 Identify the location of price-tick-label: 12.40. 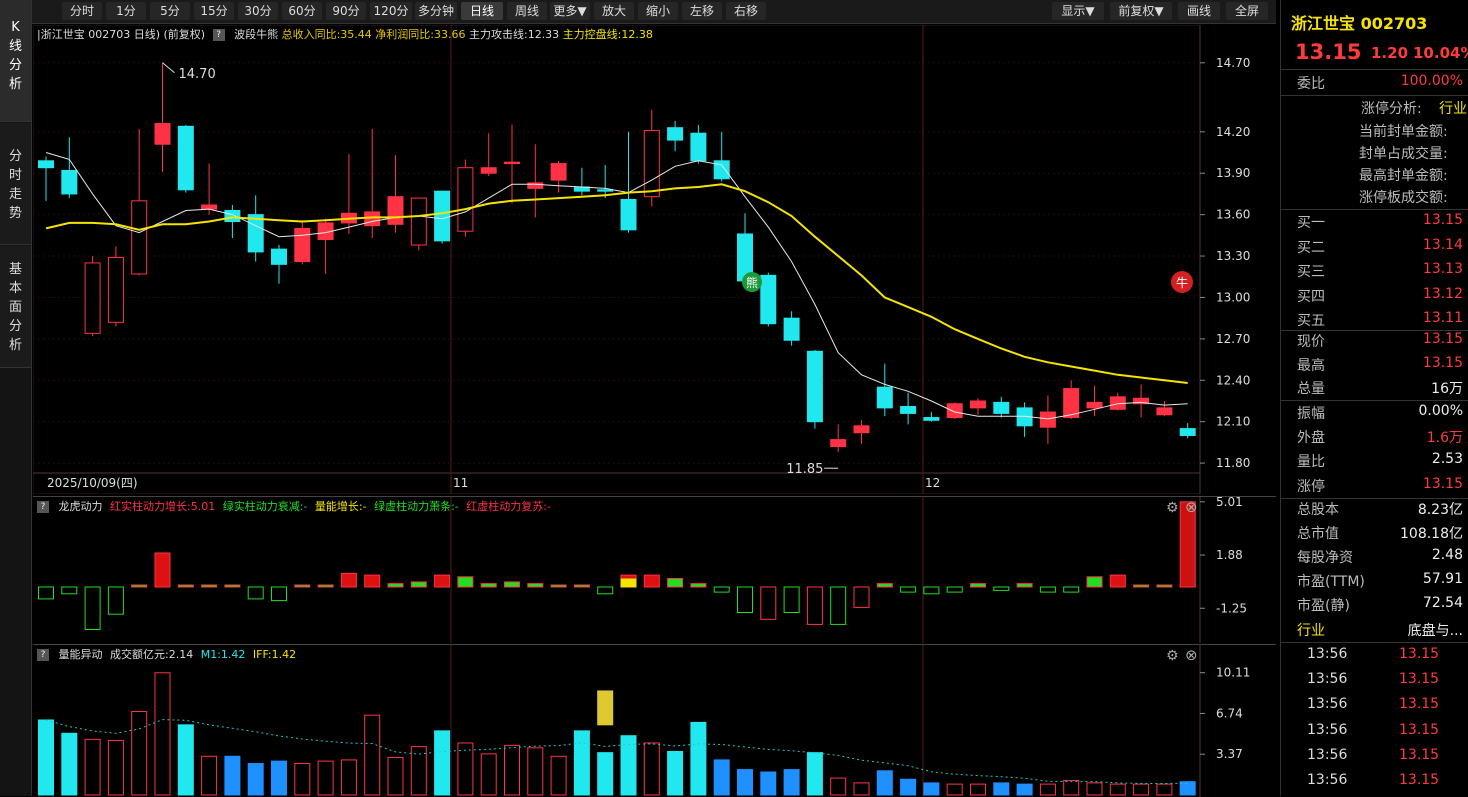
(1233, 380).